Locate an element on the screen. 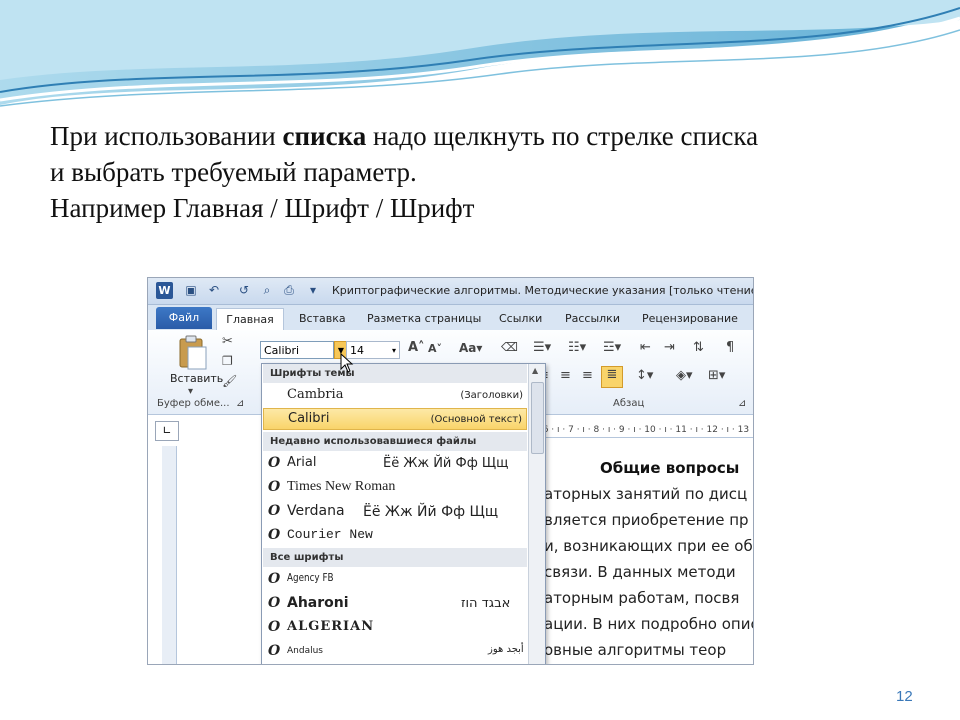 The width and height of the screenshot is (960, 720). format-painter-icon: 🖌 is located at coordinates (229, 381).